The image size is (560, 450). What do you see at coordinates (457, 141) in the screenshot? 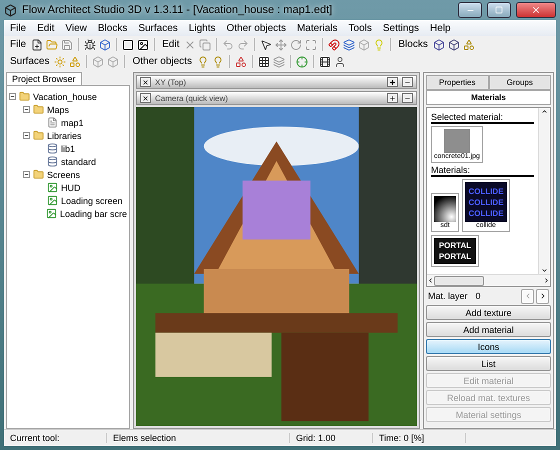
I see `concrete-swatch` at bounding box center [457, 141].